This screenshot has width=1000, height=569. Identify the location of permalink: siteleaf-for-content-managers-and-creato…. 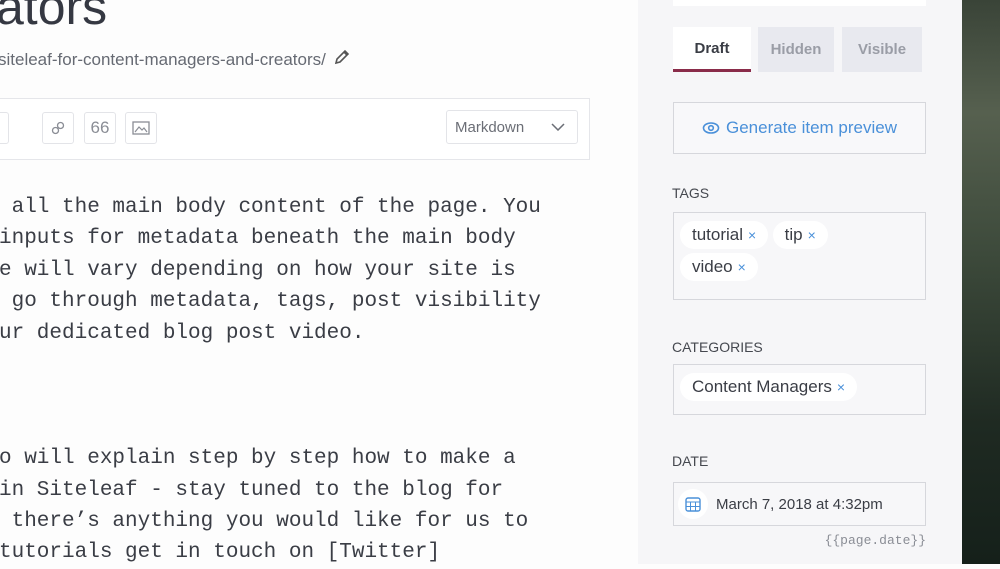
(175, 59).